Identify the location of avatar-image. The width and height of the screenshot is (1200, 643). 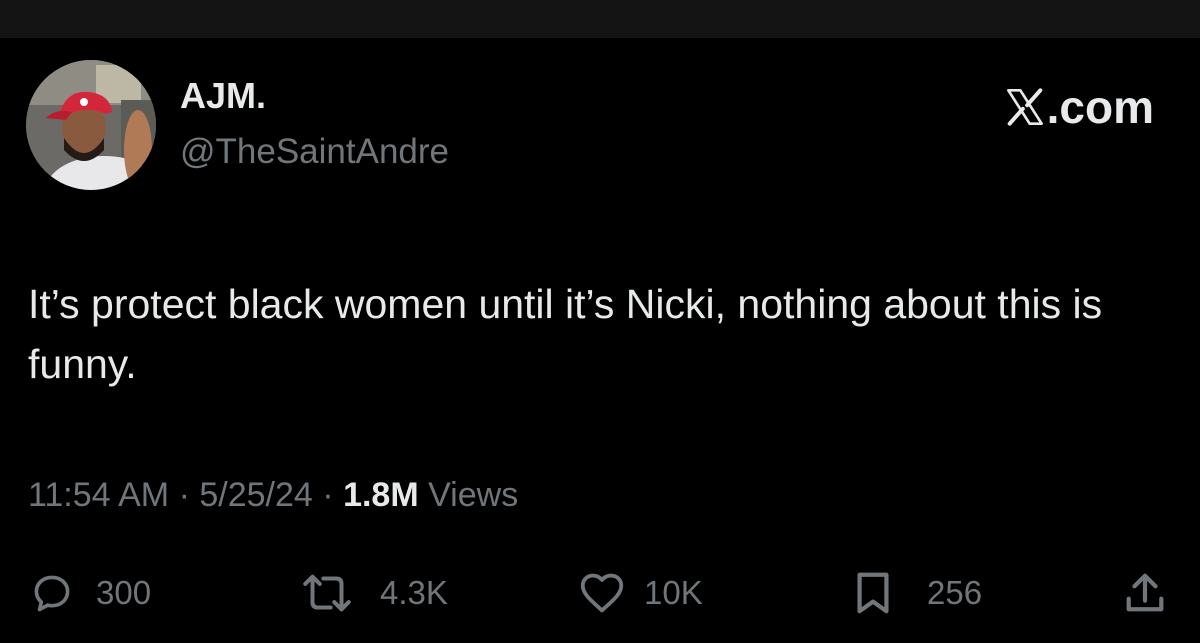
(91, 125).